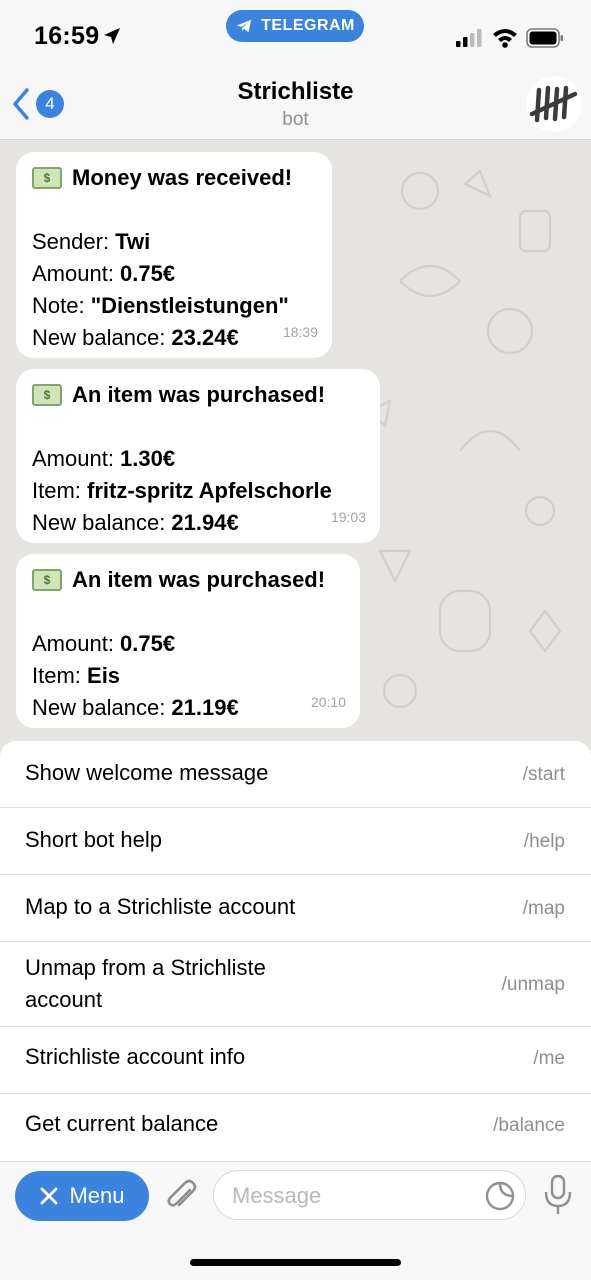 The width and height of the screenshot is (591, 1280). Describe the element at coordinates (469, 38) in the screenshot. I see `signal-icon` at that location.